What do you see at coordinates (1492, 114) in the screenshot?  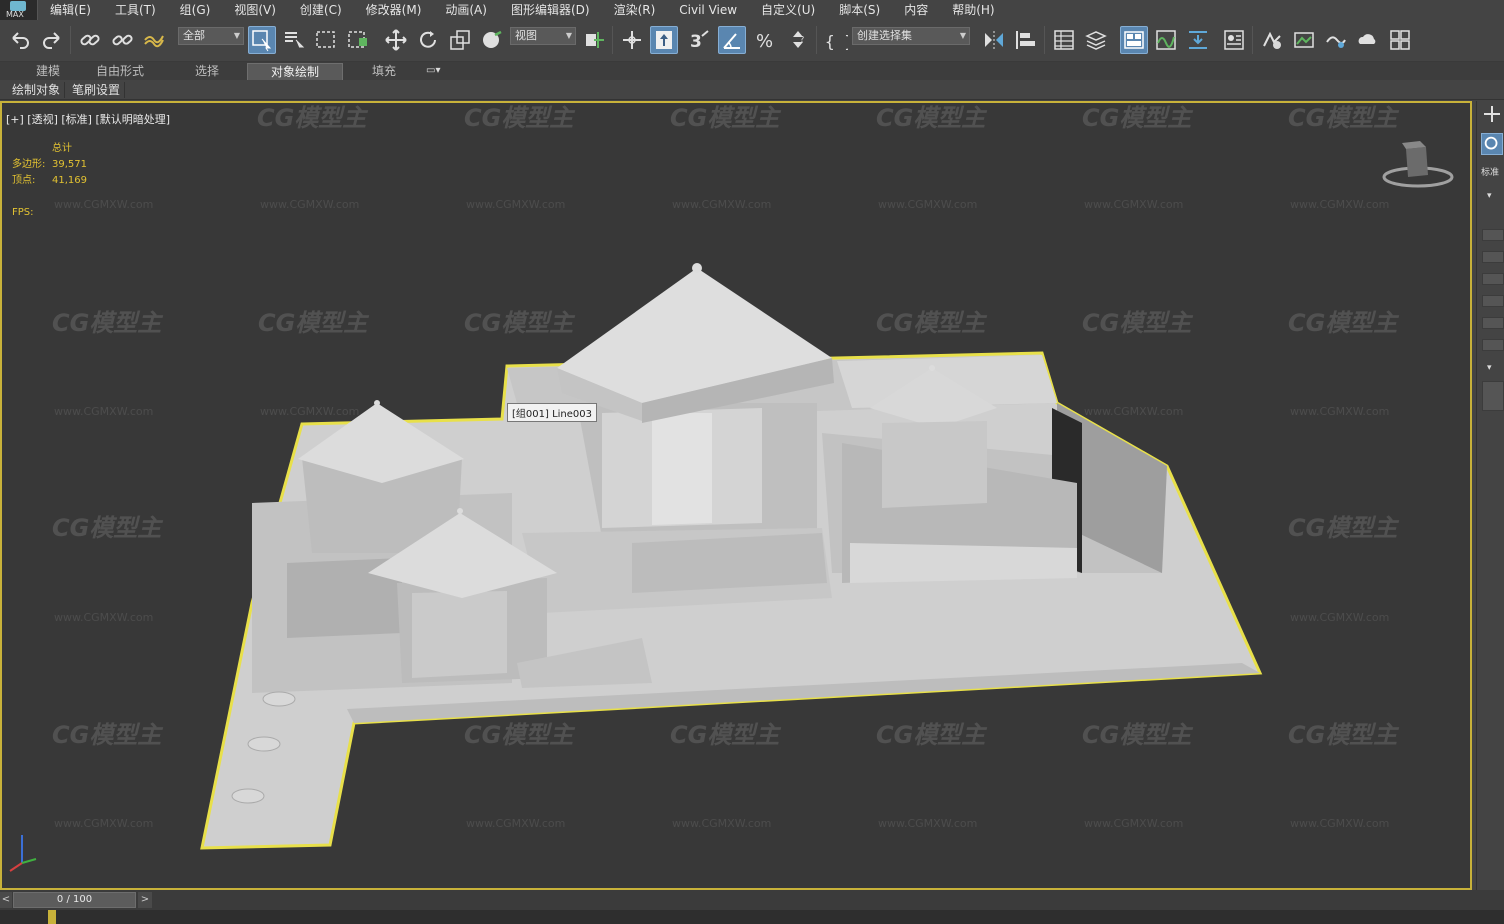 I see `create-tab-icon` at bounding box center [1492, 114].